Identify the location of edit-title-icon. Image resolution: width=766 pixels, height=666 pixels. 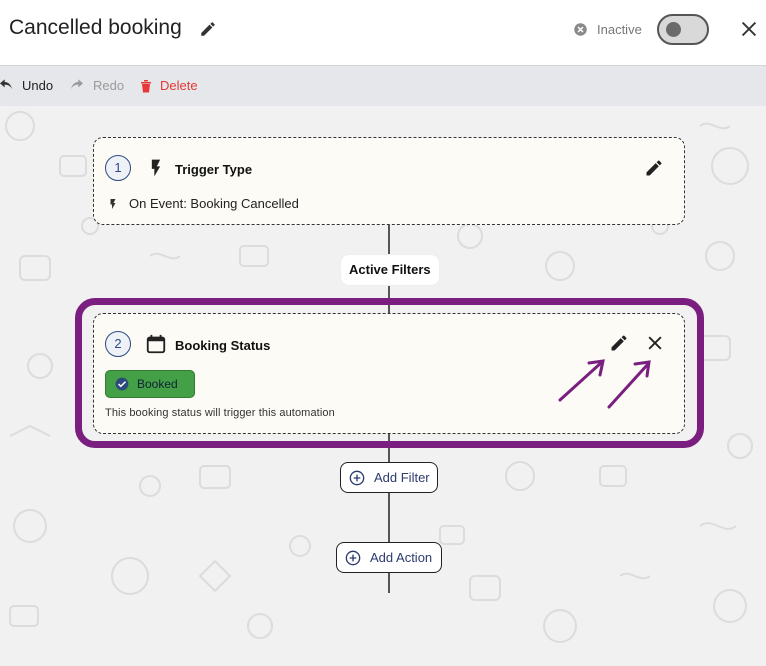
(208, 29).